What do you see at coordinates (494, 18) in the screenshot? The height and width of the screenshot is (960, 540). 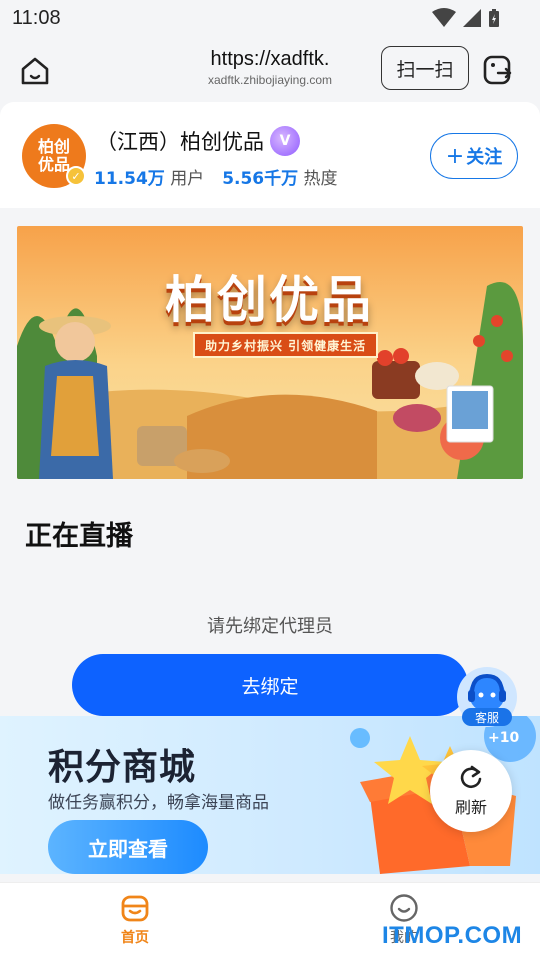 I see `battery-icon` at bounding box center [494, 18].